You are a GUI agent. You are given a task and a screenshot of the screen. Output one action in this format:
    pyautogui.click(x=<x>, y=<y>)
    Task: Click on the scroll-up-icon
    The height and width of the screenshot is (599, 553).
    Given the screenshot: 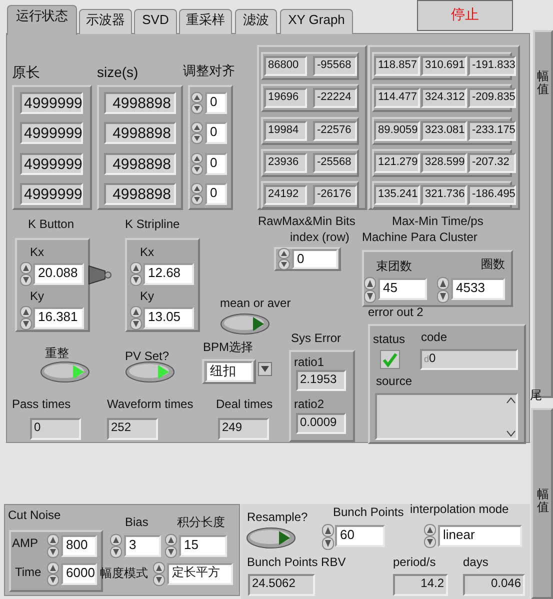 What is the action you would take?
    pyautogui.click(x=511, y=400)
    